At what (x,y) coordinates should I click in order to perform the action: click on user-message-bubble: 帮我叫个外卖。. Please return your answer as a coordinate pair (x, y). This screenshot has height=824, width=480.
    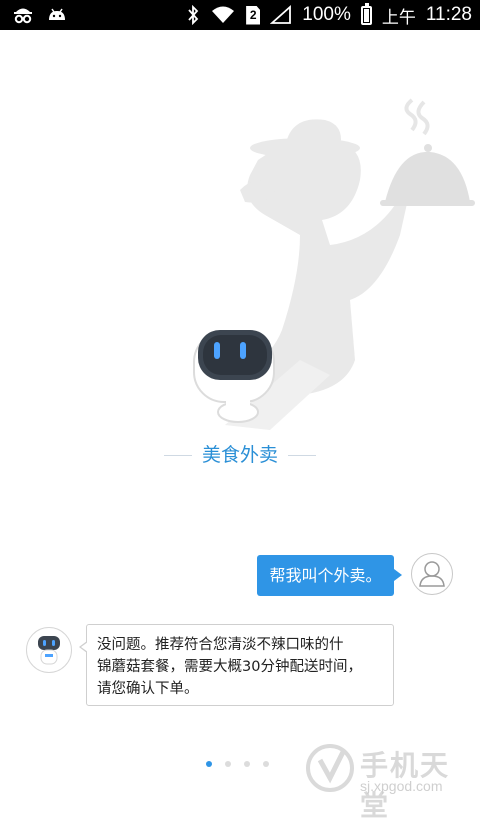
    Looking at the image, I should click on (329, 575).